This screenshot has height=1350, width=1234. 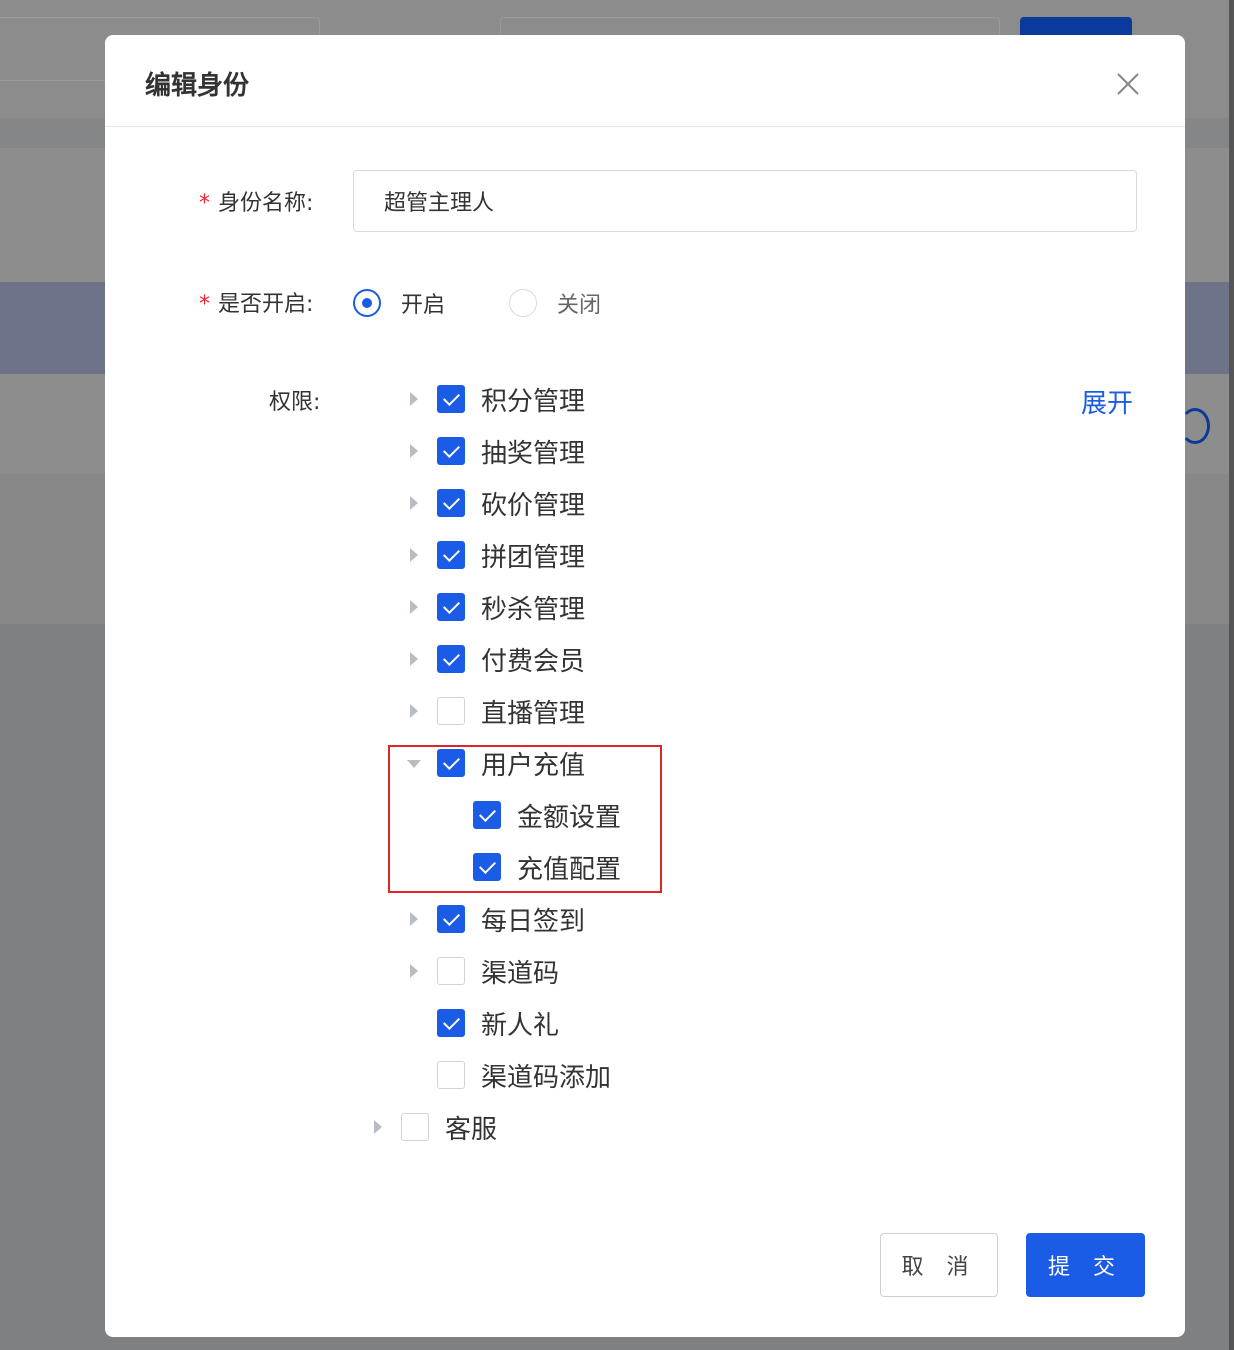 I want to click on tree-node-label: 抽奖管理, so click(x=533, y=453).